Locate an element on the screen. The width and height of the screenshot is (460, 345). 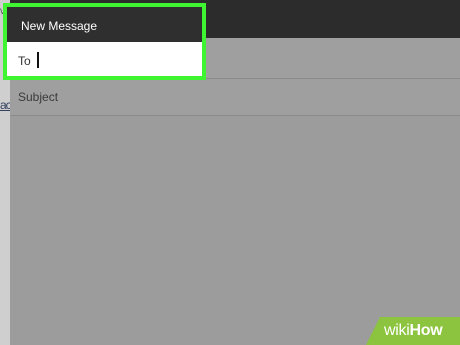
highlighted-to-field: New Message To is located at coordinates (104, 41).